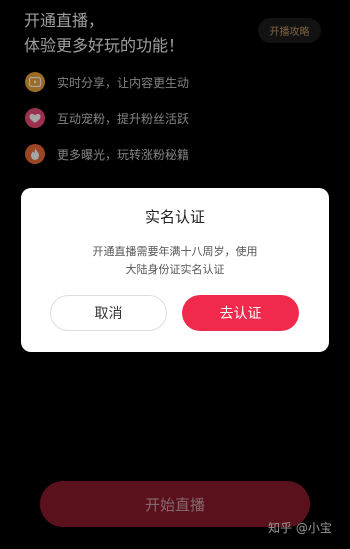 This screenshot has height=549, width=350. What do you see at coordinates (174, 217) in the screenshot?
I see `dialog-title: 实名认证` at bounding box center [174, 217].